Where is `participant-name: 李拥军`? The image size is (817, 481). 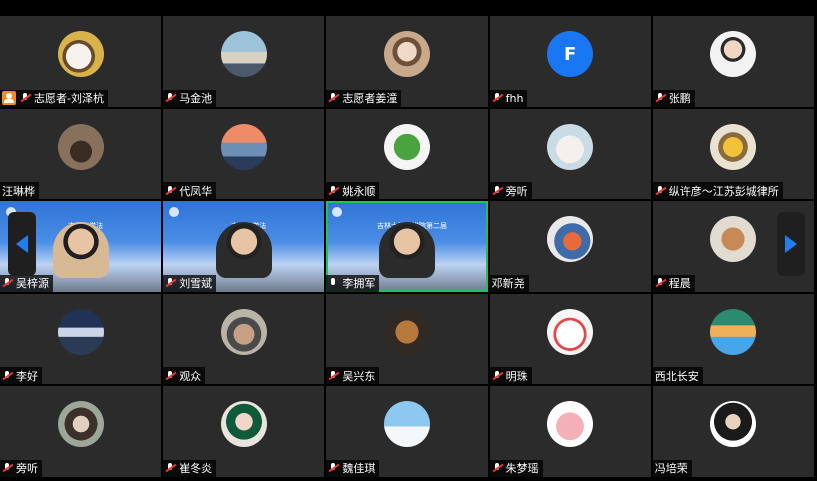 participant-name: 李拥军 is located at coordinates (359, 284).